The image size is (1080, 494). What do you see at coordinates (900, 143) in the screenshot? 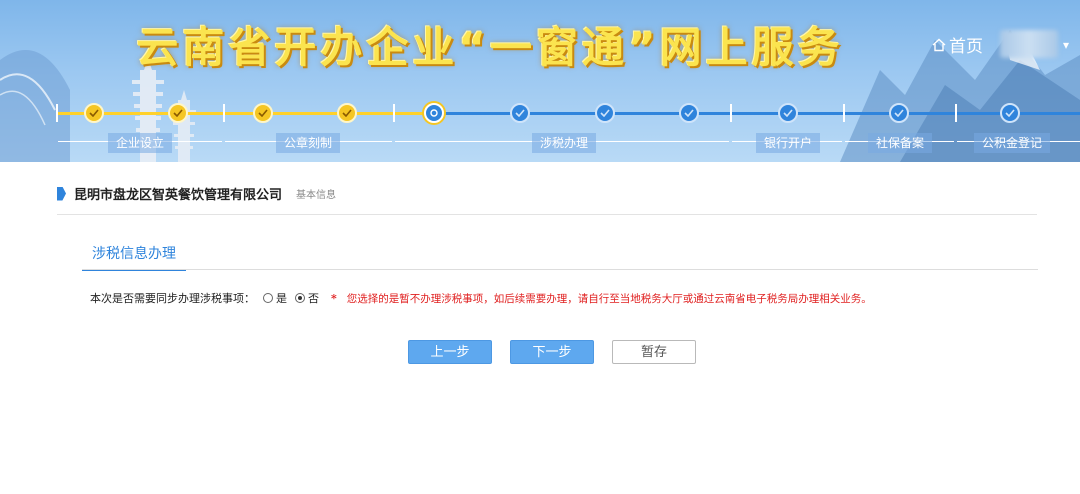
I see `stage-label-social-security: 社保备案` at bounding box center [900, 143].